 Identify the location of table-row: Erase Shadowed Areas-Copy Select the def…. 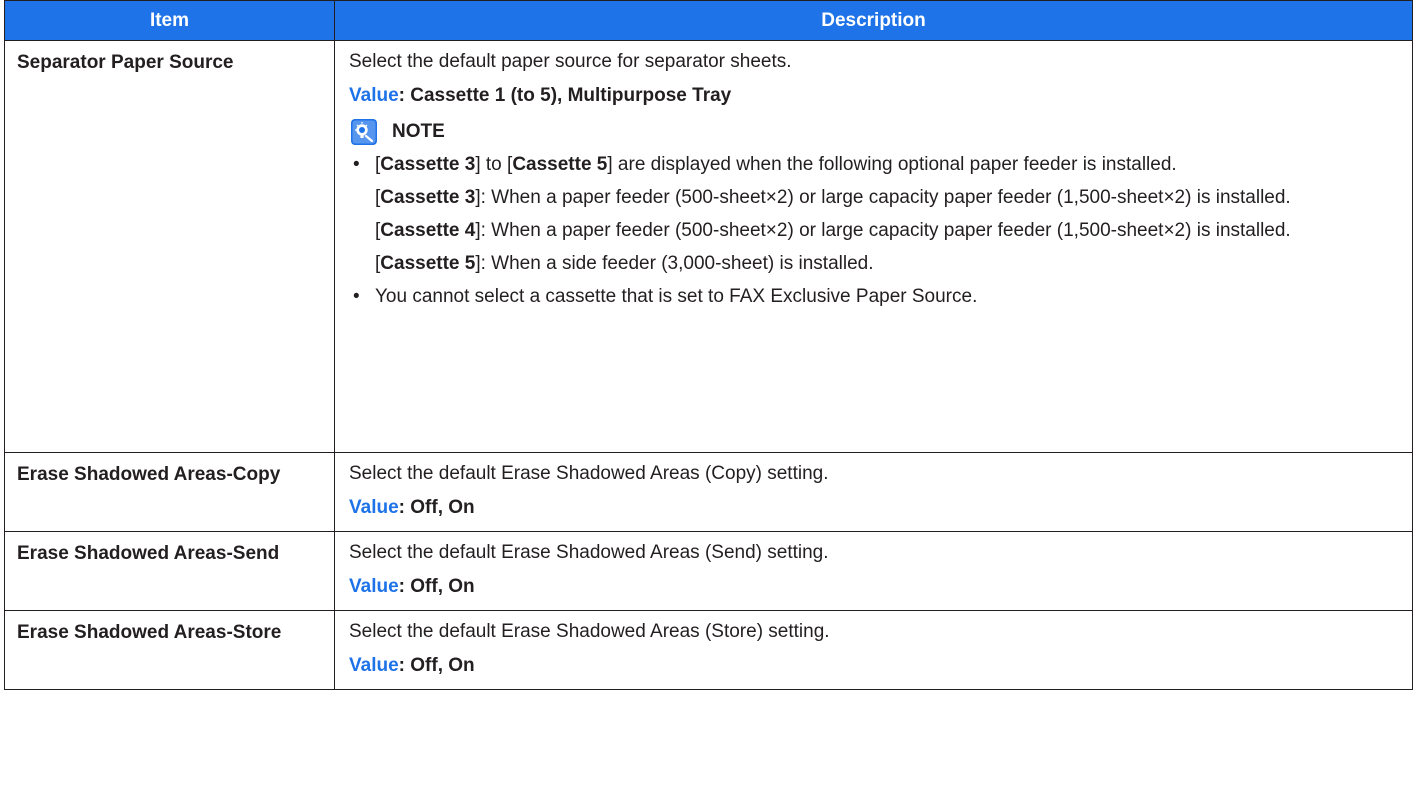
(708, 492).